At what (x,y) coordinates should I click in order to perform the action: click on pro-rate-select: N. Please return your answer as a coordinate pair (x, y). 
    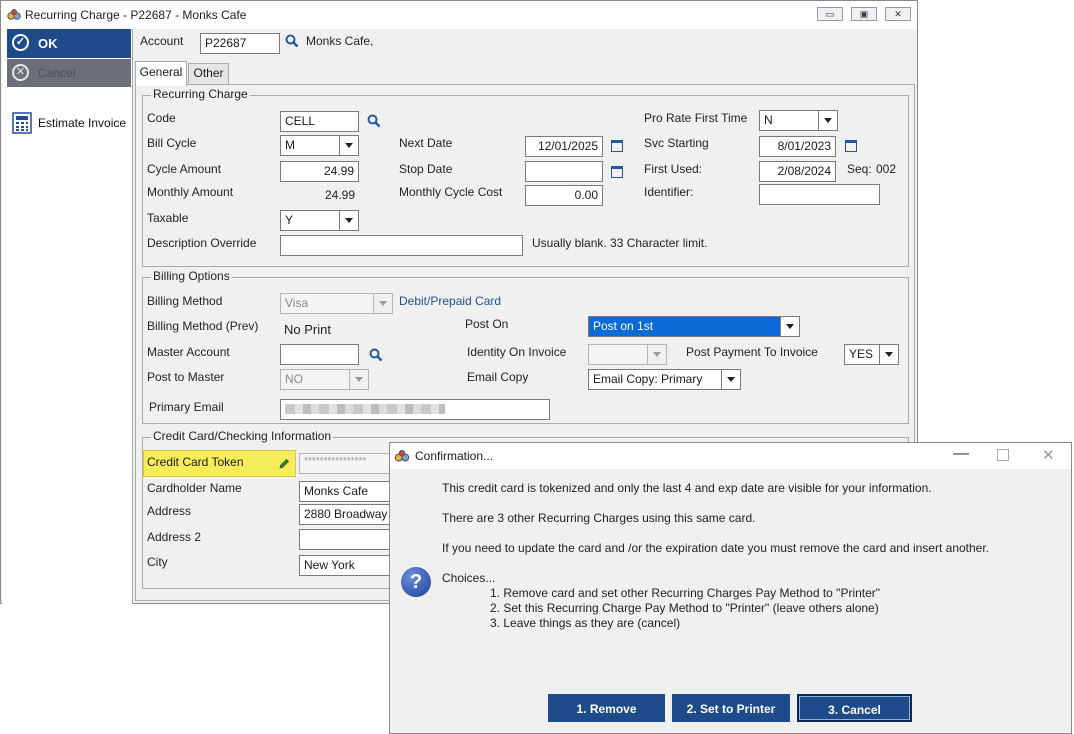
    Looking at the image, I should click on (798, 120).